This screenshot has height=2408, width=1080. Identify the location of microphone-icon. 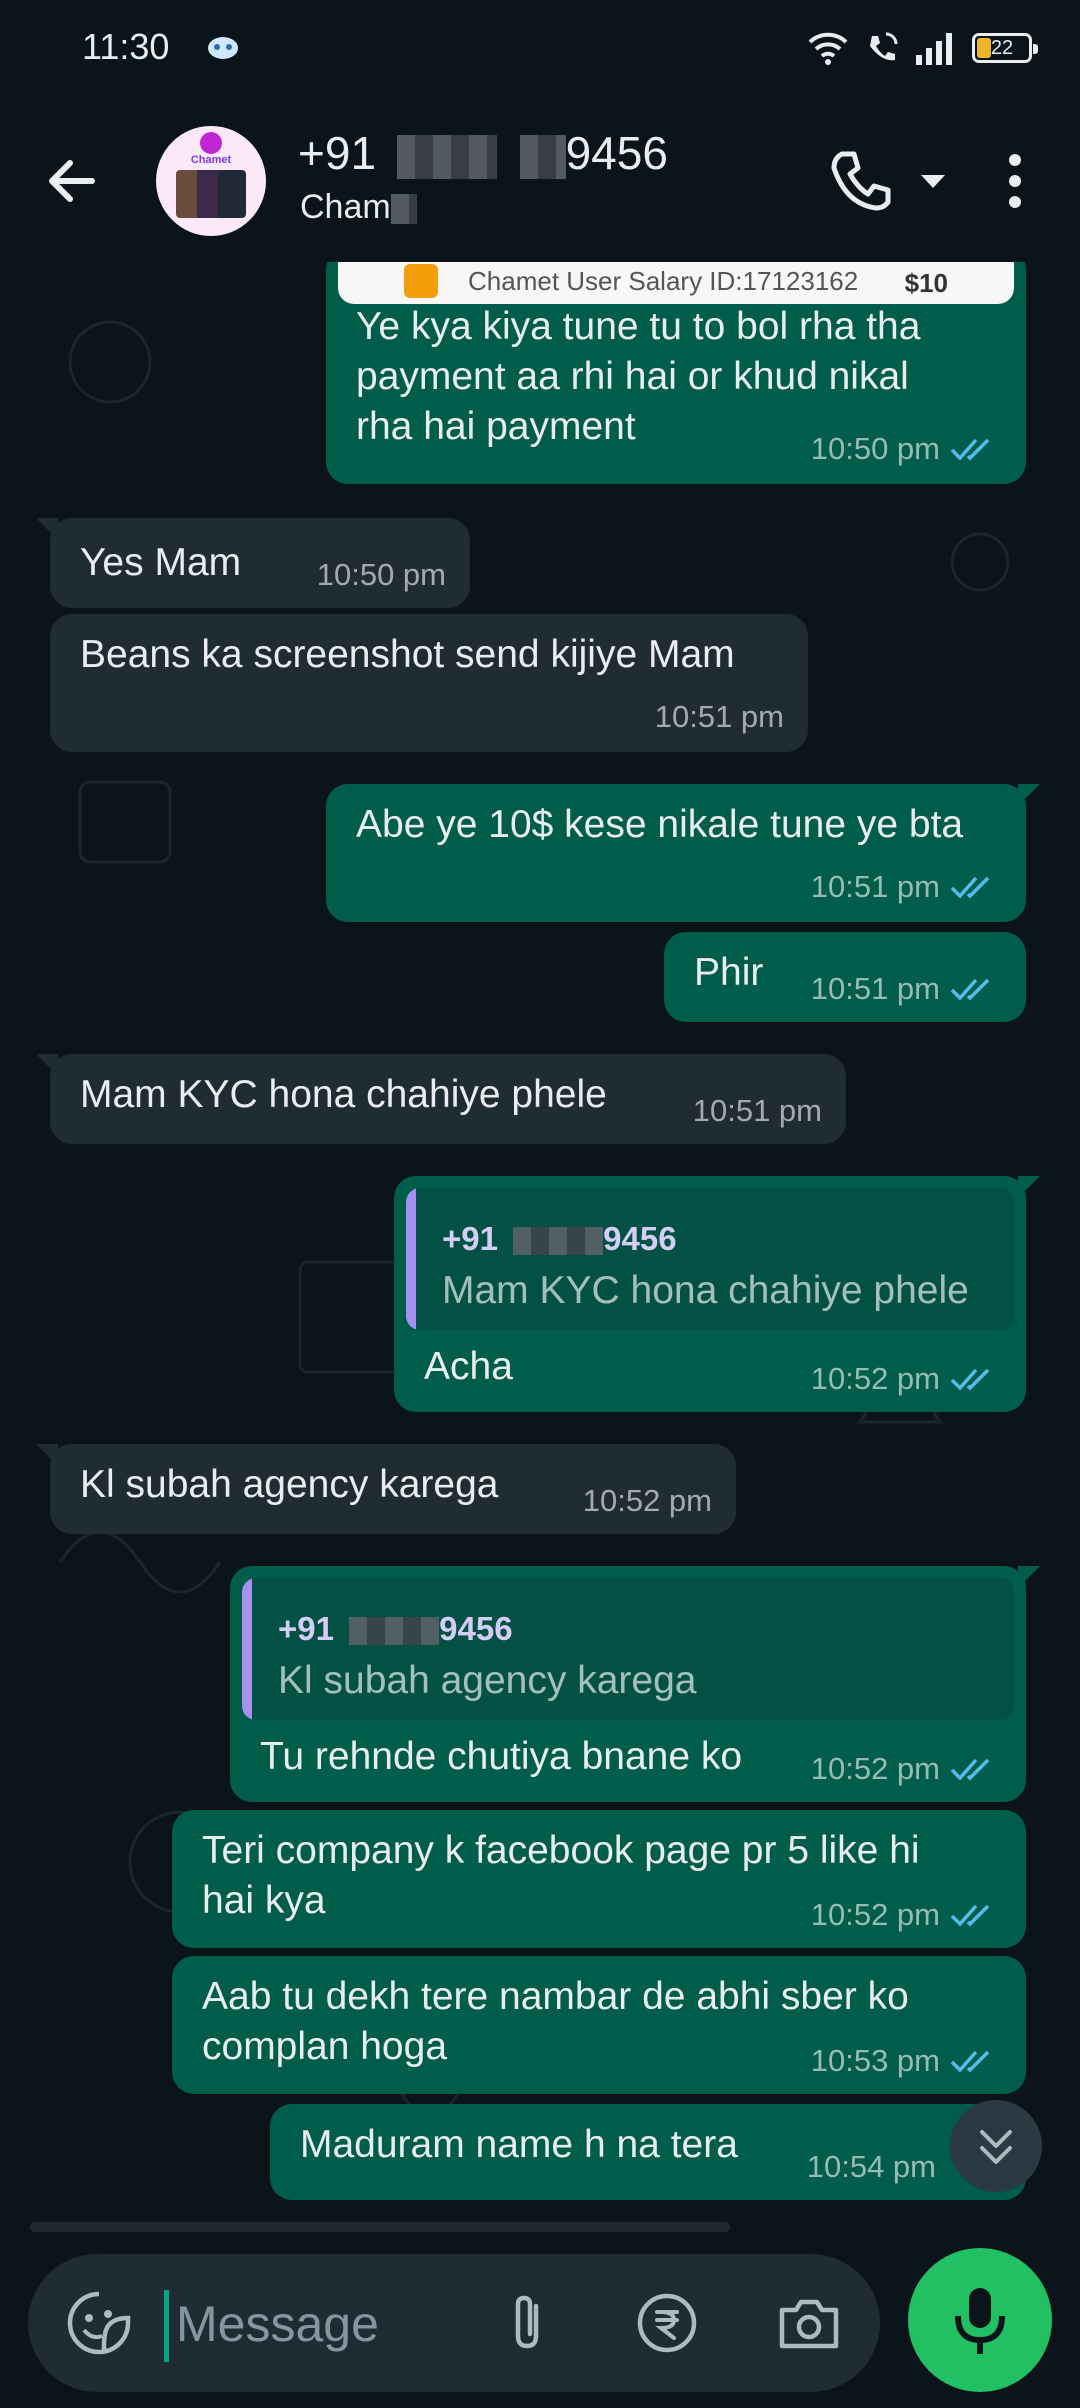
(980, 2321).